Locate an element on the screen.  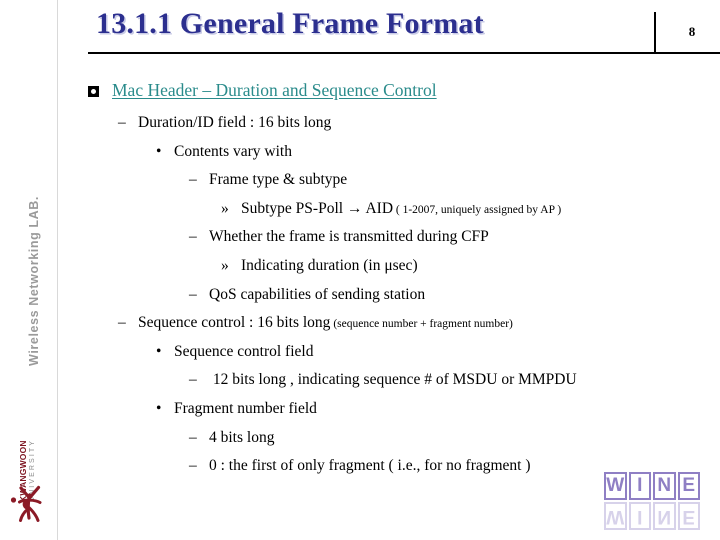
content-line: • Contents vary with is located at coordinates (224, 152).